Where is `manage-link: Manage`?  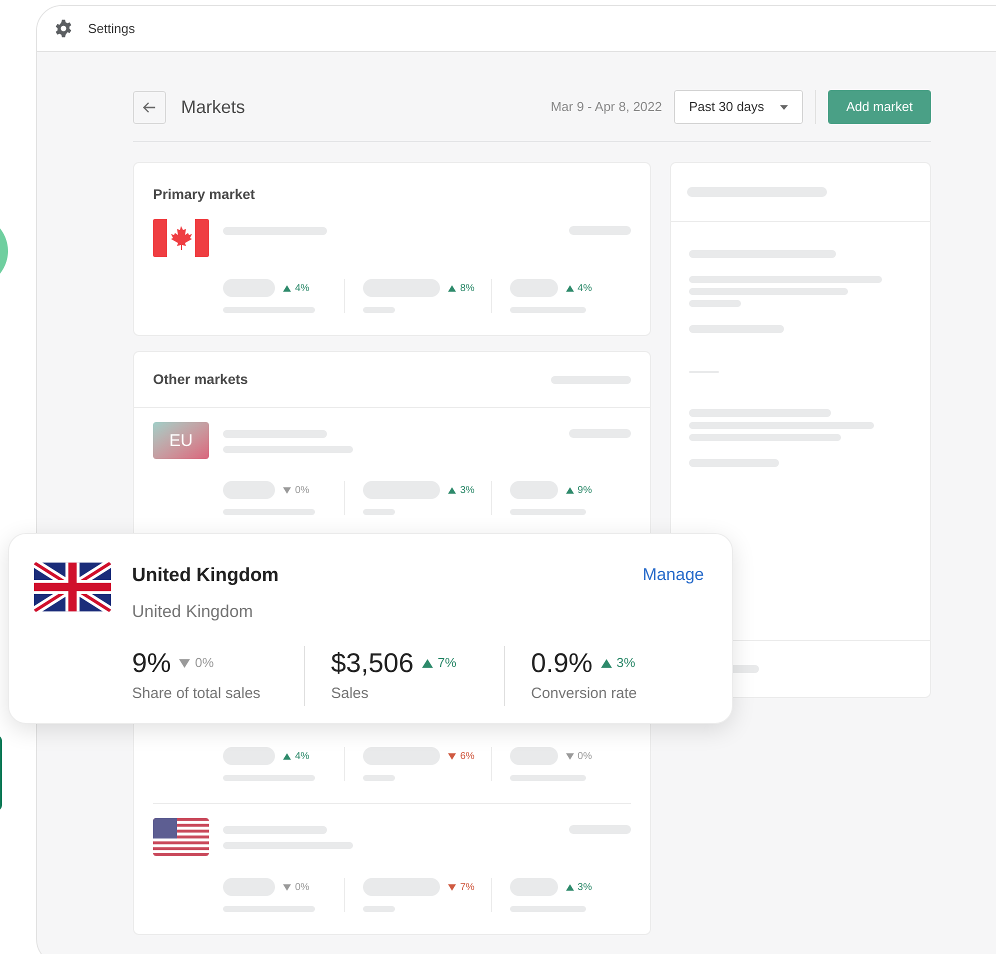
manage-link: Manage is located at coordinates (673, 575).